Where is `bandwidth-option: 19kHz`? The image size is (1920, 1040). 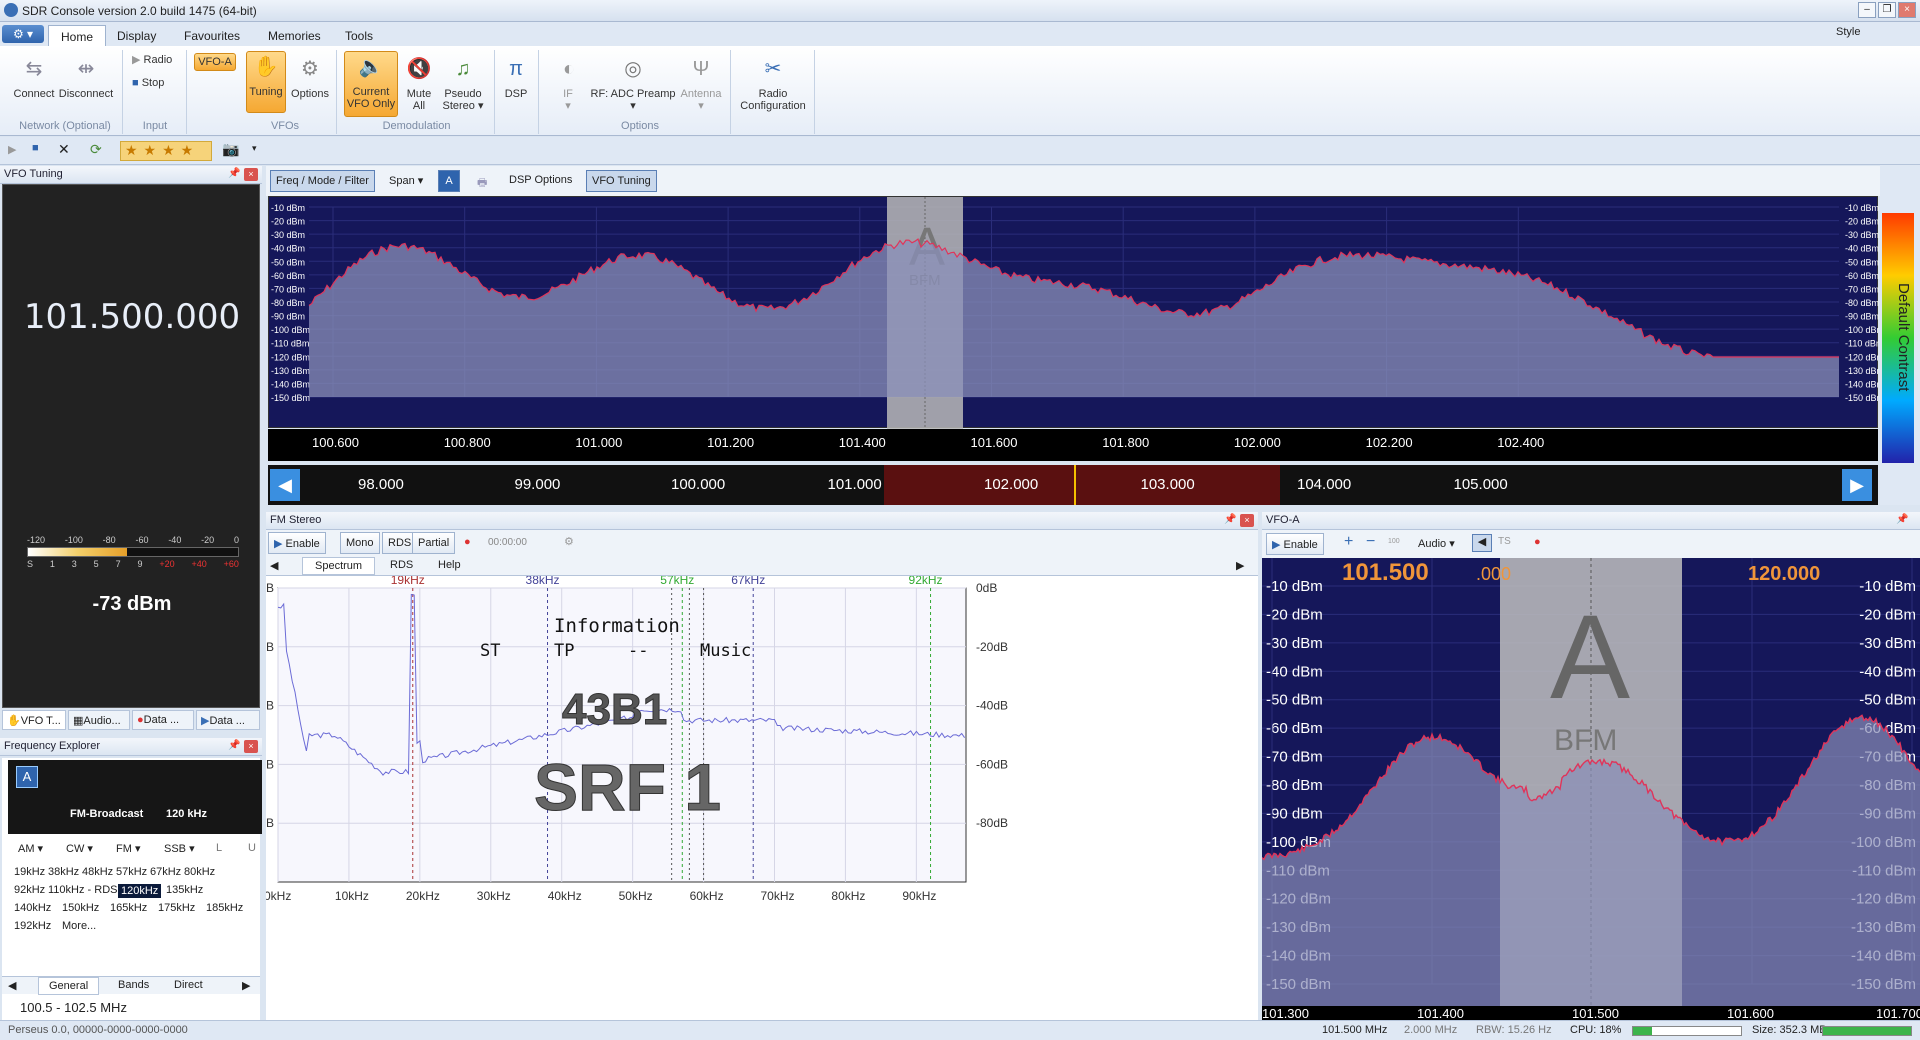 bandwidth-option: 19kHz is located at coordinates (29, 872).